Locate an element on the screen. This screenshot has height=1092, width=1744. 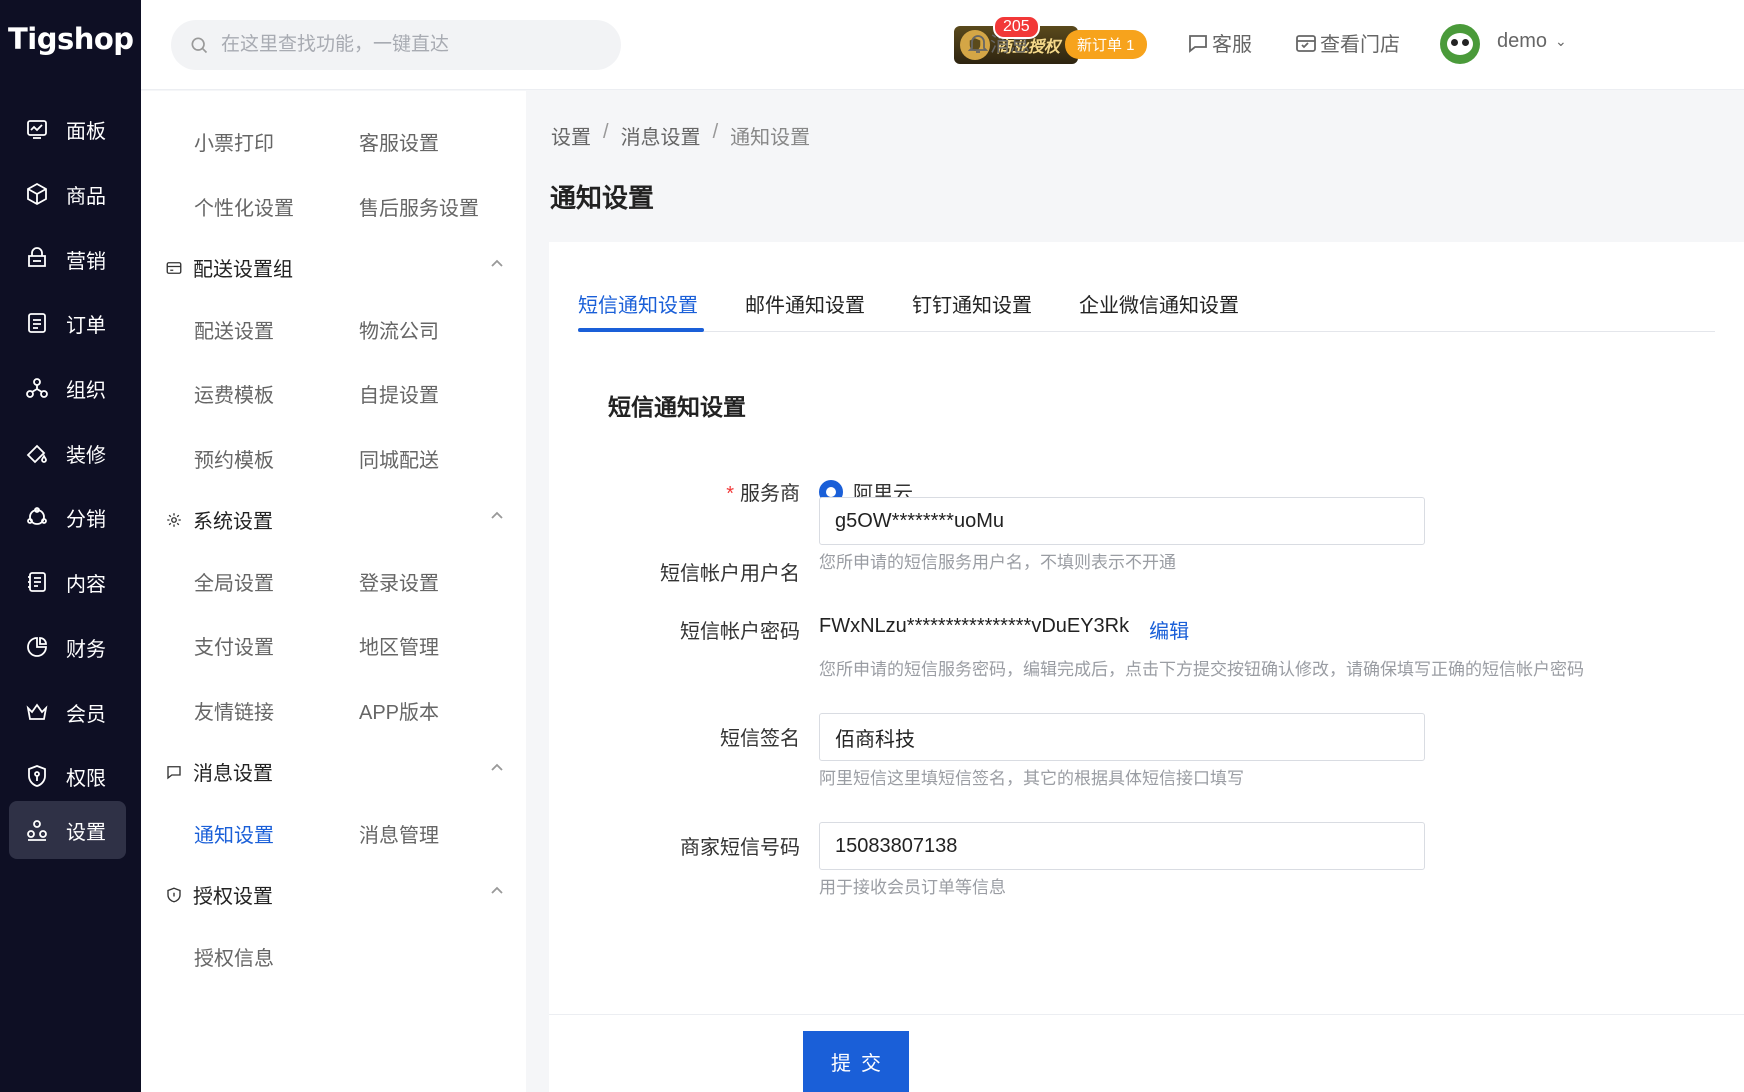
submenu-item: 配送设置 is located at coordinates (234, 329).